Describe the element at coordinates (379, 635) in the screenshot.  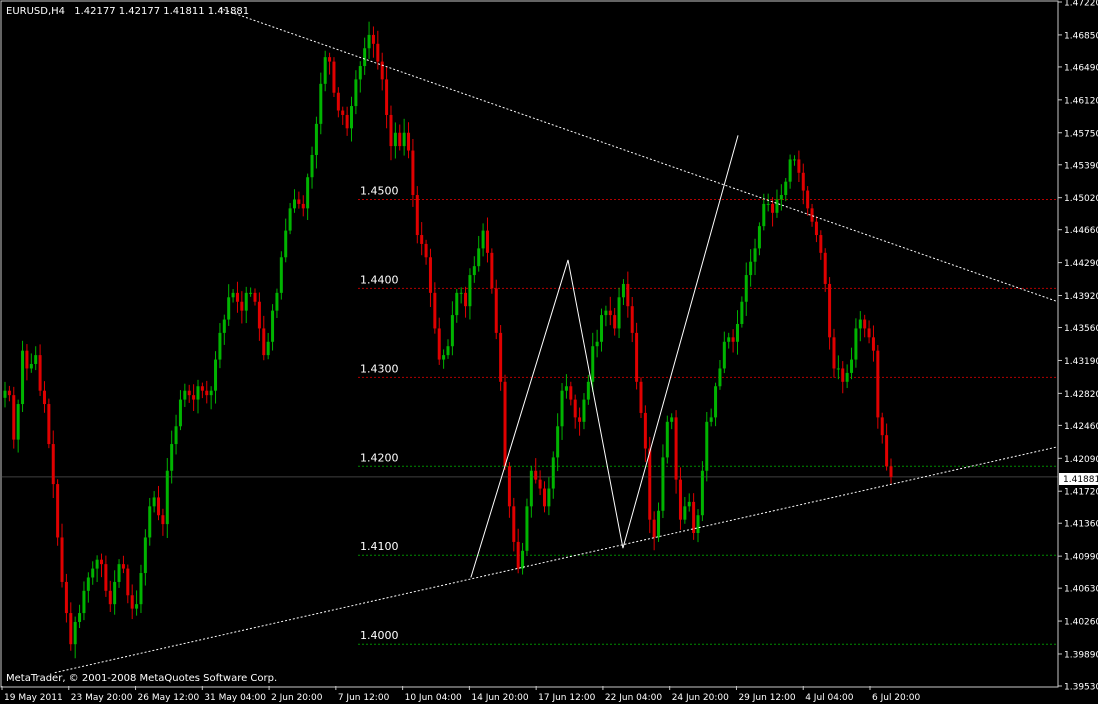
I see `level-label: 1.4000` at that location.